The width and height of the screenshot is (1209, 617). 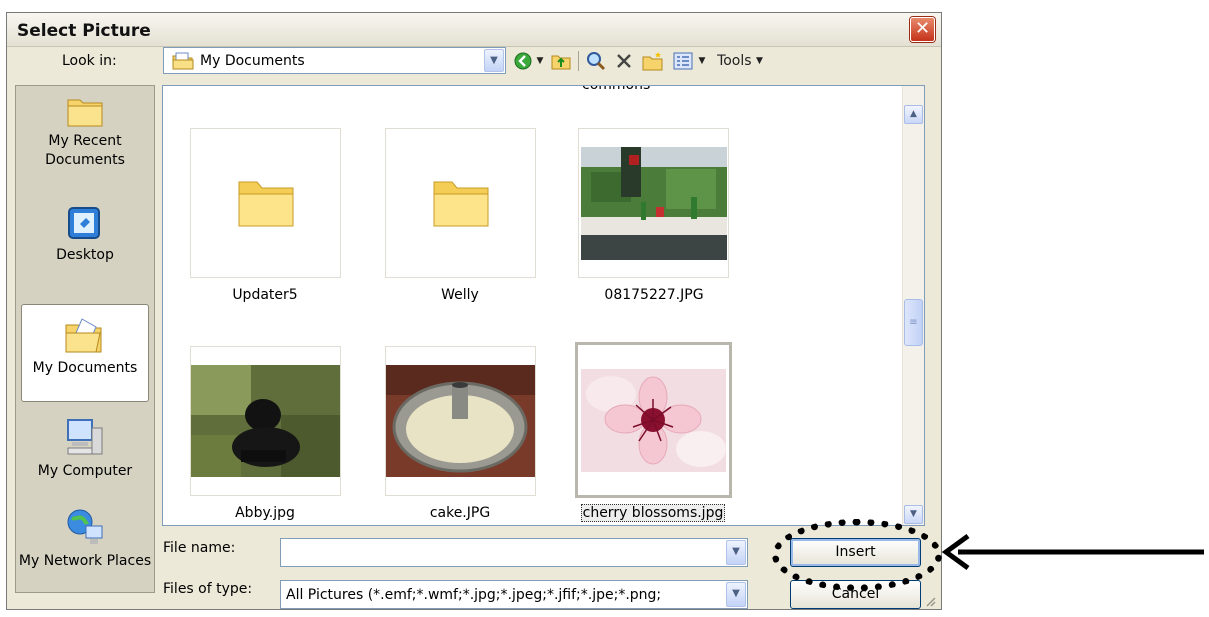 I want to click on file-name-label: File name:, so click(x=199, y=548).